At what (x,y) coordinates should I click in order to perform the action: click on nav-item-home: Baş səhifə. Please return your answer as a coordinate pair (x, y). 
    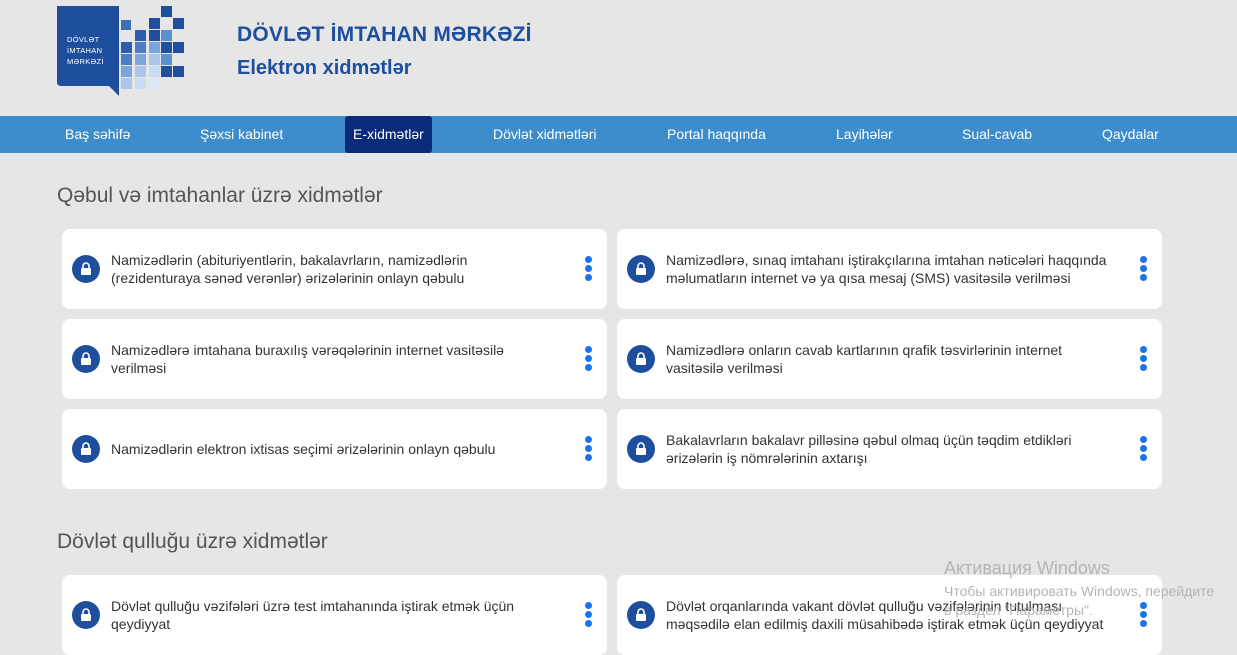
    Looking at the image, I should click on (97, 134).